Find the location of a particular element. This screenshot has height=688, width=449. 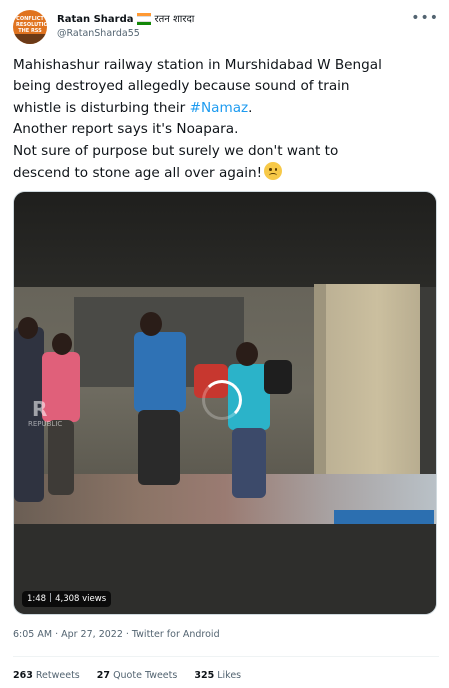

slightly-frowning-face-icon is located at coordinates (273, 171).